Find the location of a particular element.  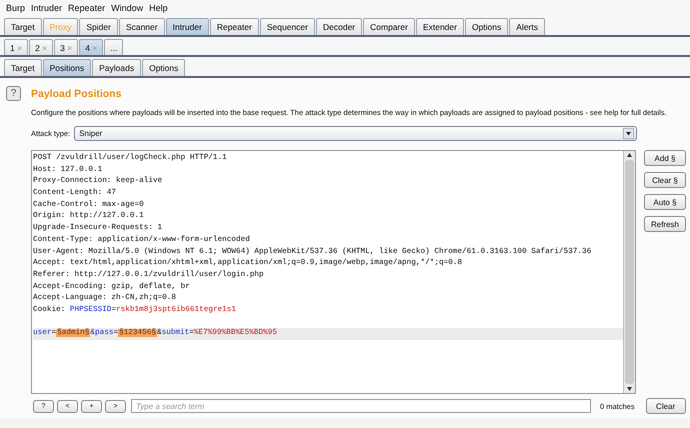

menu-item: Intruder is located at coordinates (46, 8).